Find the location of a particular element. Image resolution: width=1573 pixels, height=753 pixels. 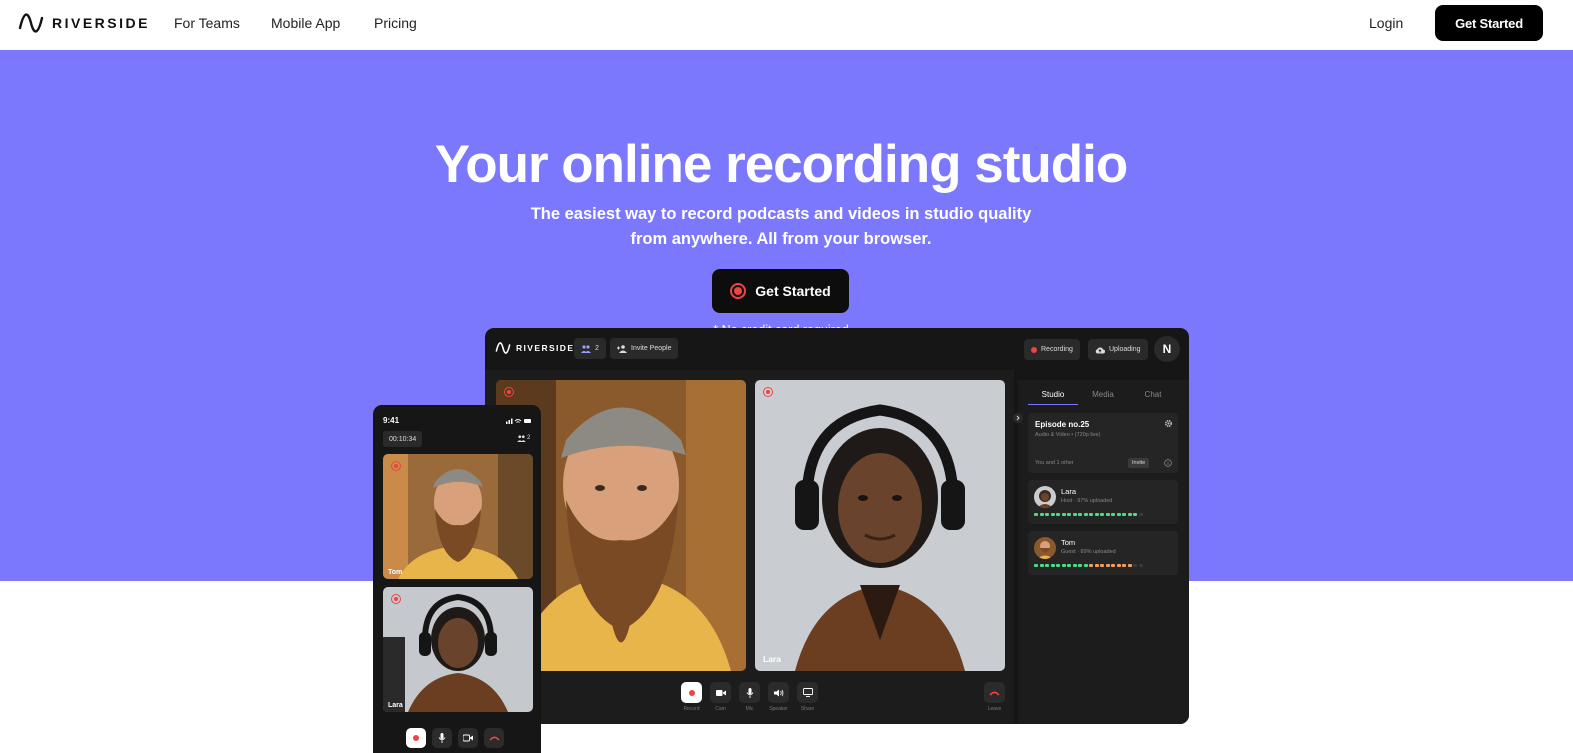

hang-up-icon is located at coordinates (494, 738).